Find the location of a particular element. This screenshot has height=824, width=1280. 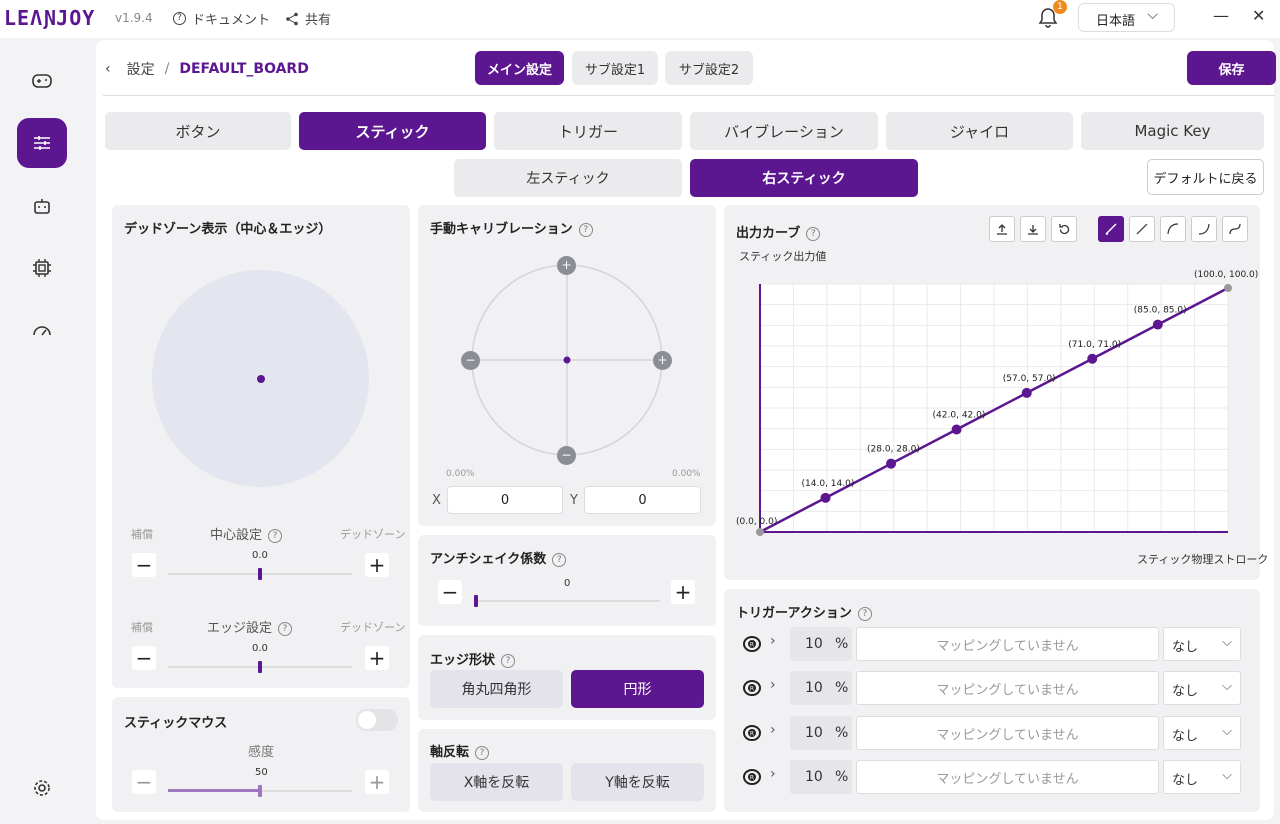

center-slider-handle is located at coordinates (260, 574).